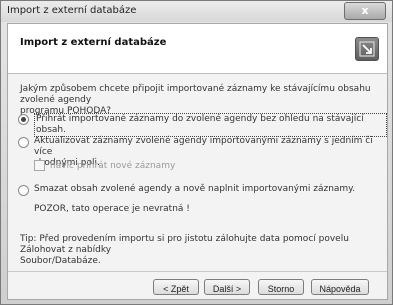 Image resolution: width=393 pixels, height=305 pixels. What do you see at coordinates (176, 287) in the screenshot?
I see `back-button: < Zpět` at bounding box center [176, 287].